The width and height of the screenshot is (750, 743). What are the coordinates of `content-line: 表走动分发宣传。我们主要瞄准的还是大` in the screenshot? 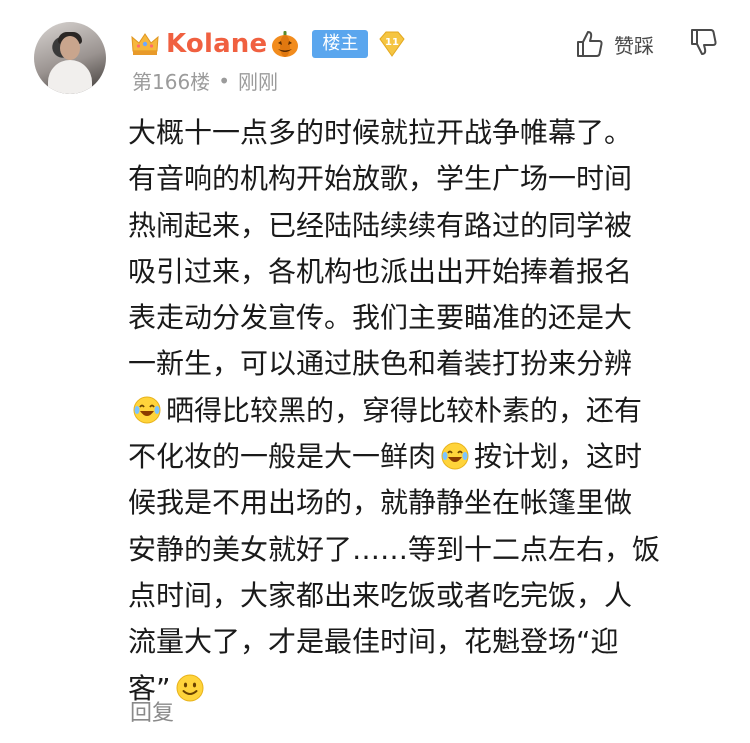 It's located at (380, 318).